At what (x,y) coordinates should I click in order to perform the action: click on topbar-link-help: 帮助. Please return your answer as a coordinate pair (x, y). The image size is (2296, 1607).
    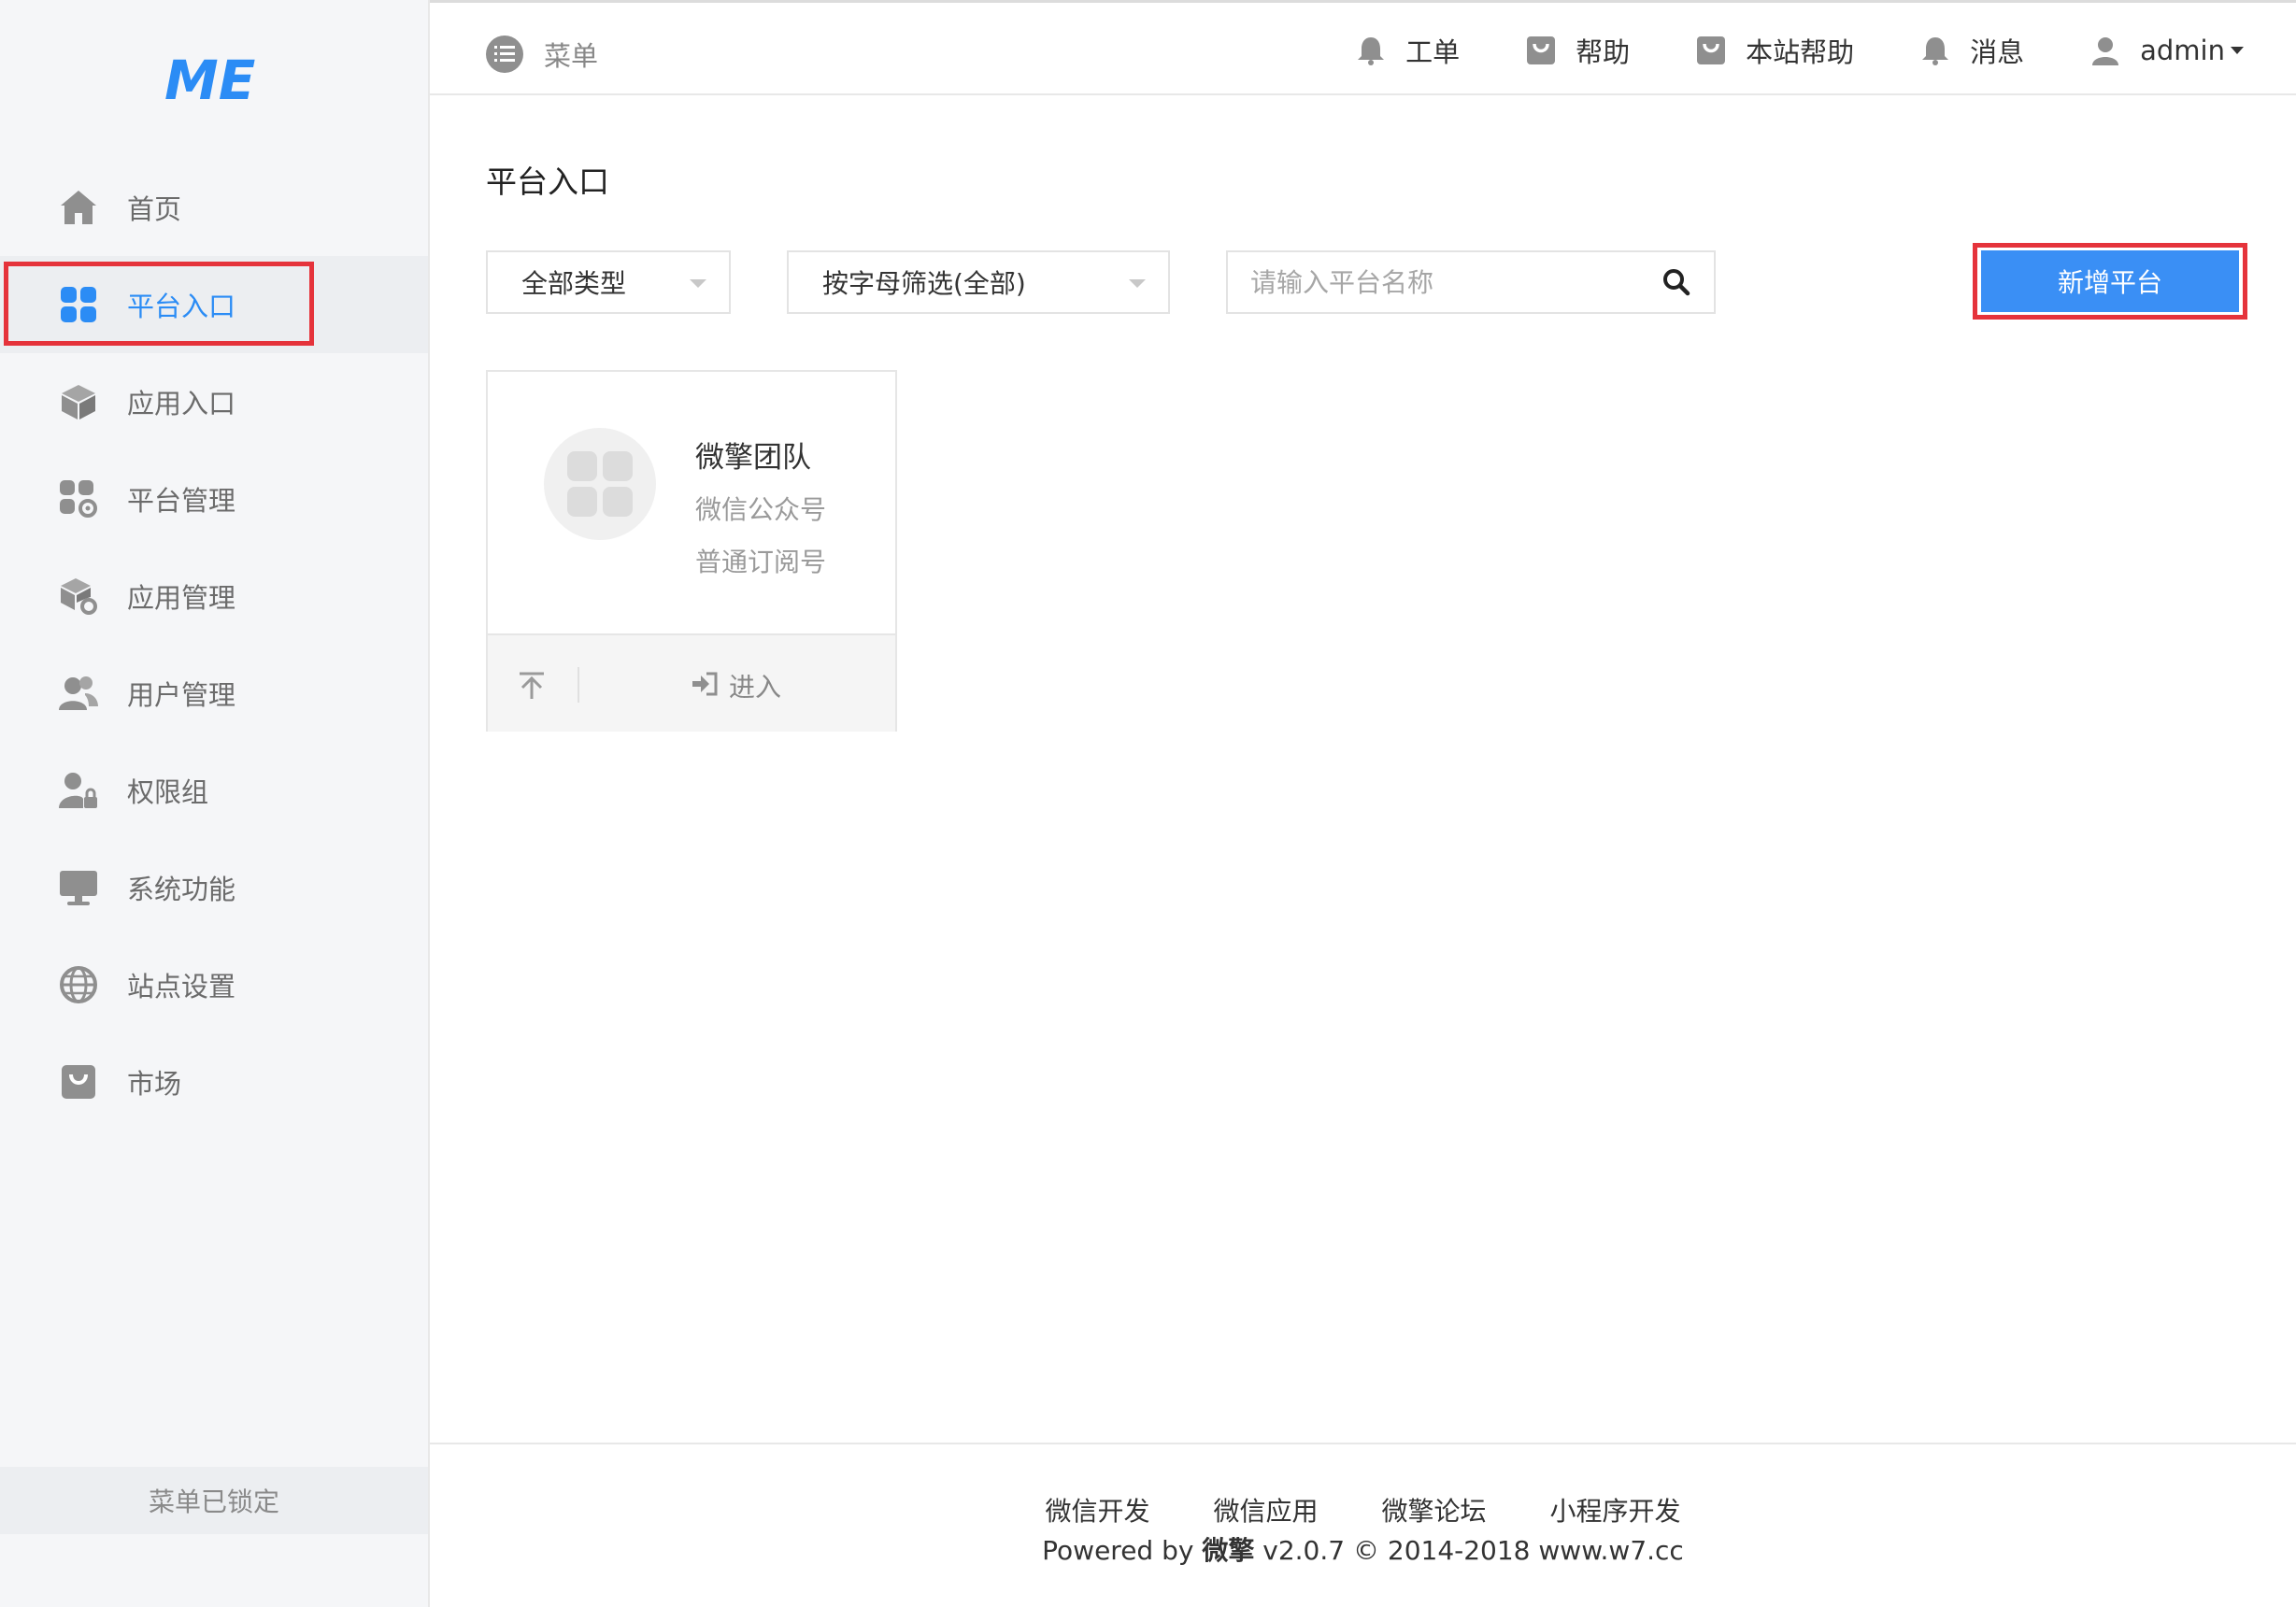
    Looking at the image, I should click on (1577, 50).